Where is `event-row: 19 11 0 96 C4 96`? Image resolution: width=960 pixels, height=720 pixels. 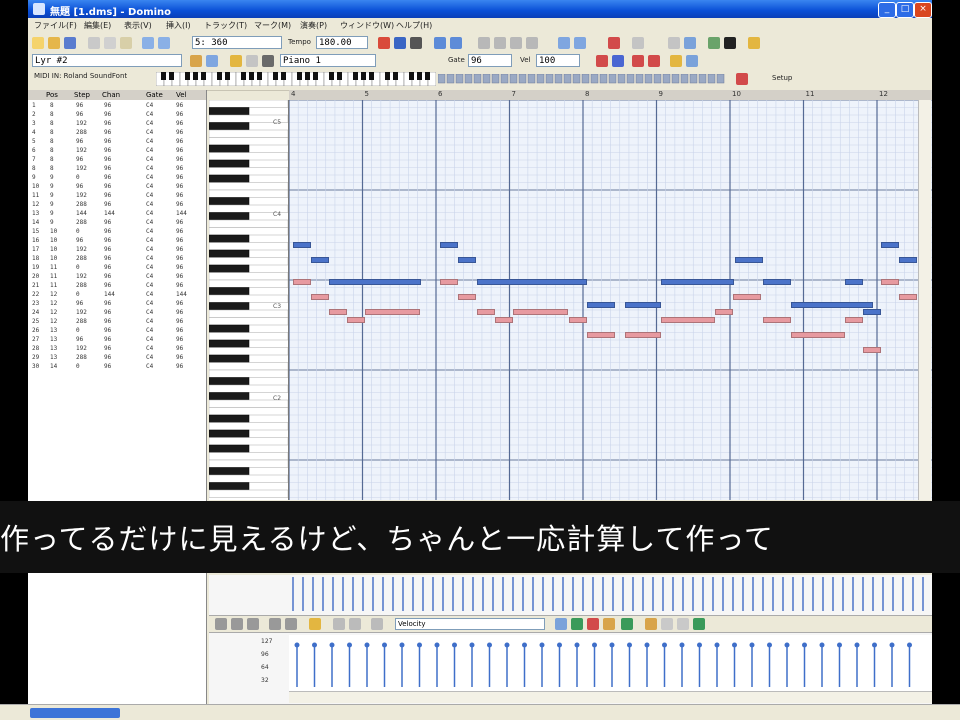 event-row: 19 11 0 96 C4 96 is located at coordinates (117, 268).